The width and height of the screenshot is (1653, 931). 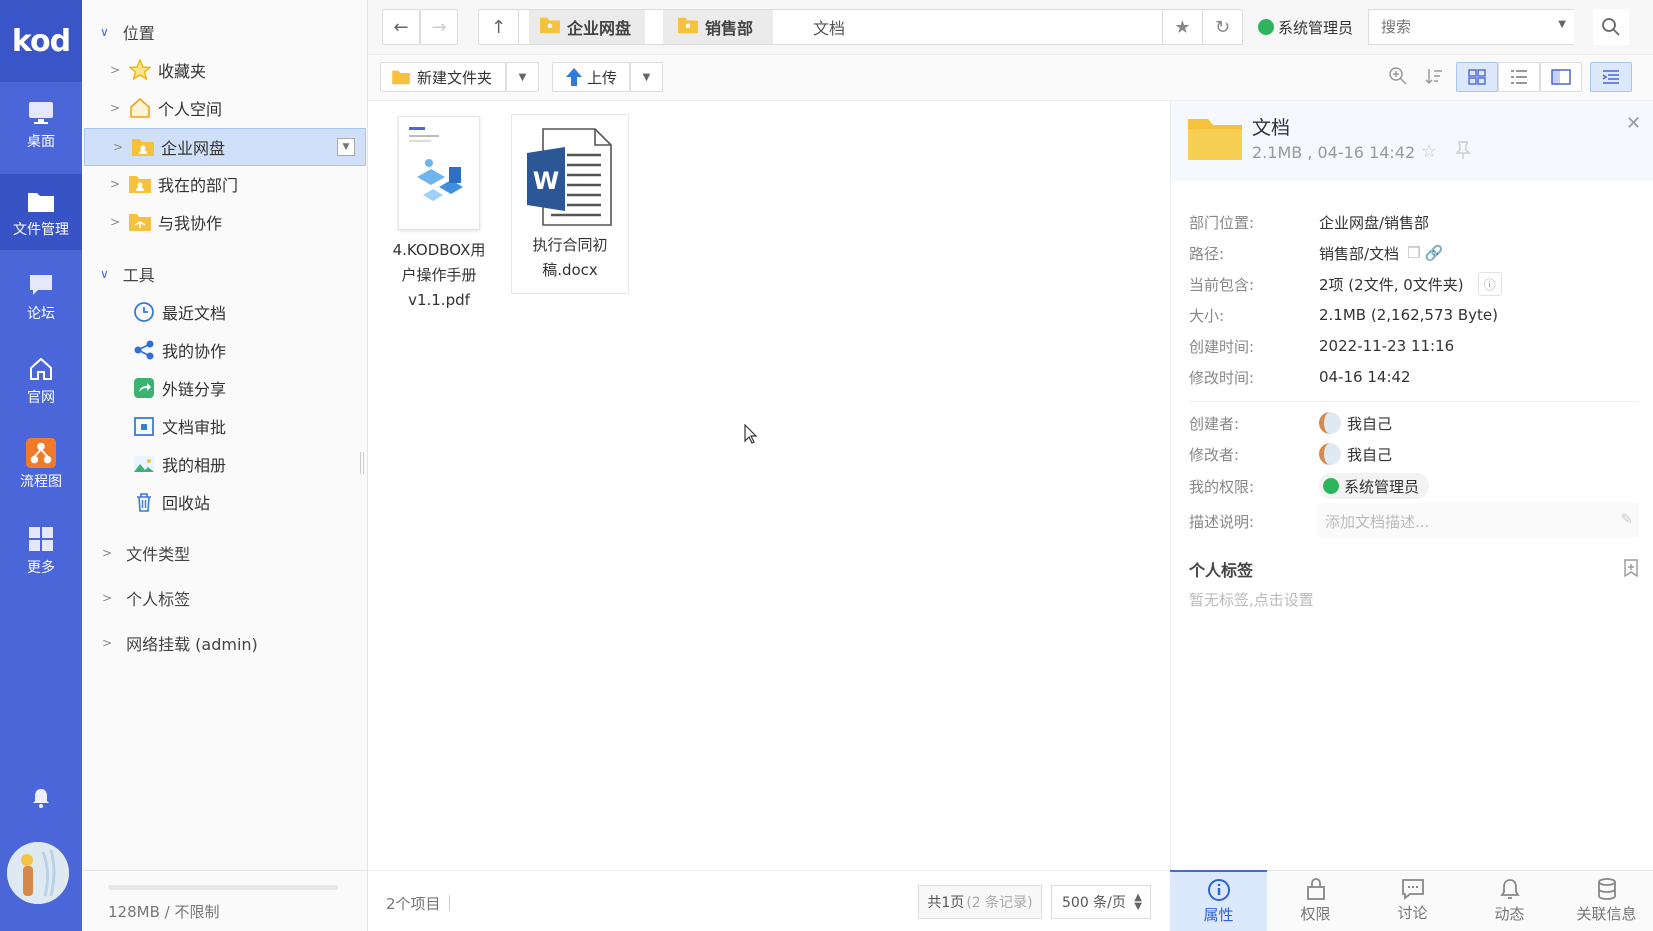 What do you see at coordinates (1331, 486) in the screenshot?
I see `status-dot-icon` at bounding box center [1331, 486].